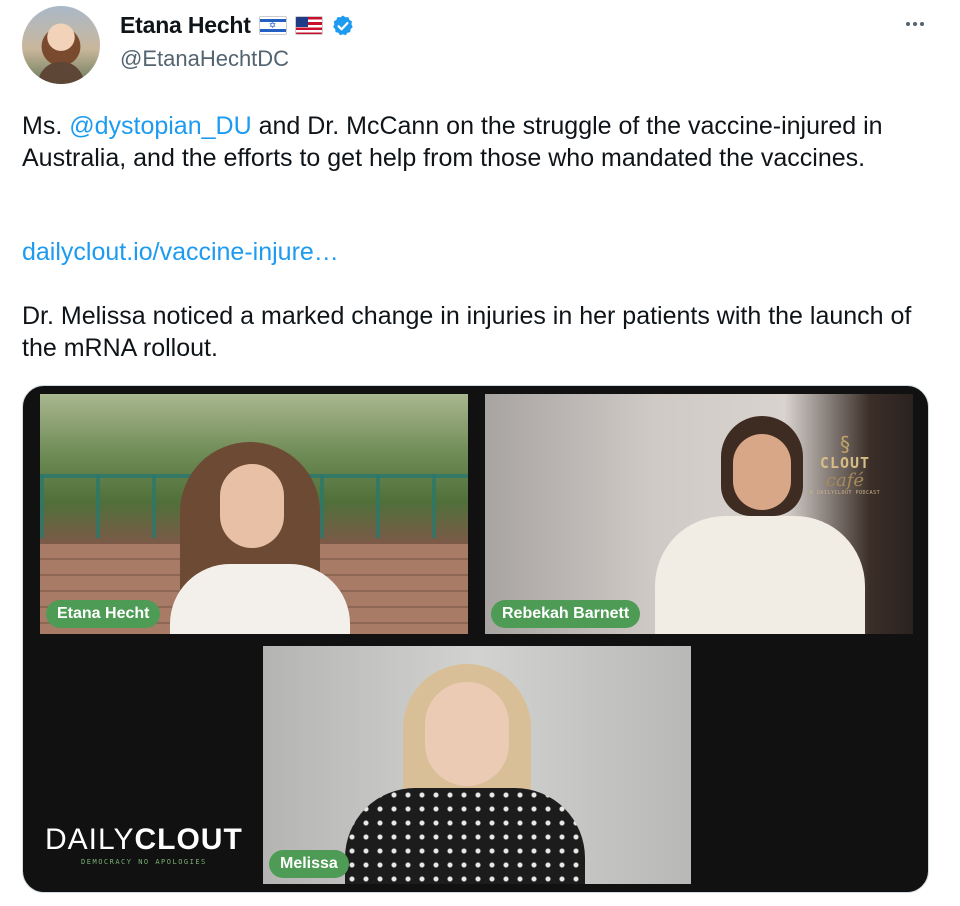 This screenshot has height=906, width=960. What do you see at coordinates (915, 24) in the screenshot?
I see `more-options-icon` at bounding box center [915, 24].